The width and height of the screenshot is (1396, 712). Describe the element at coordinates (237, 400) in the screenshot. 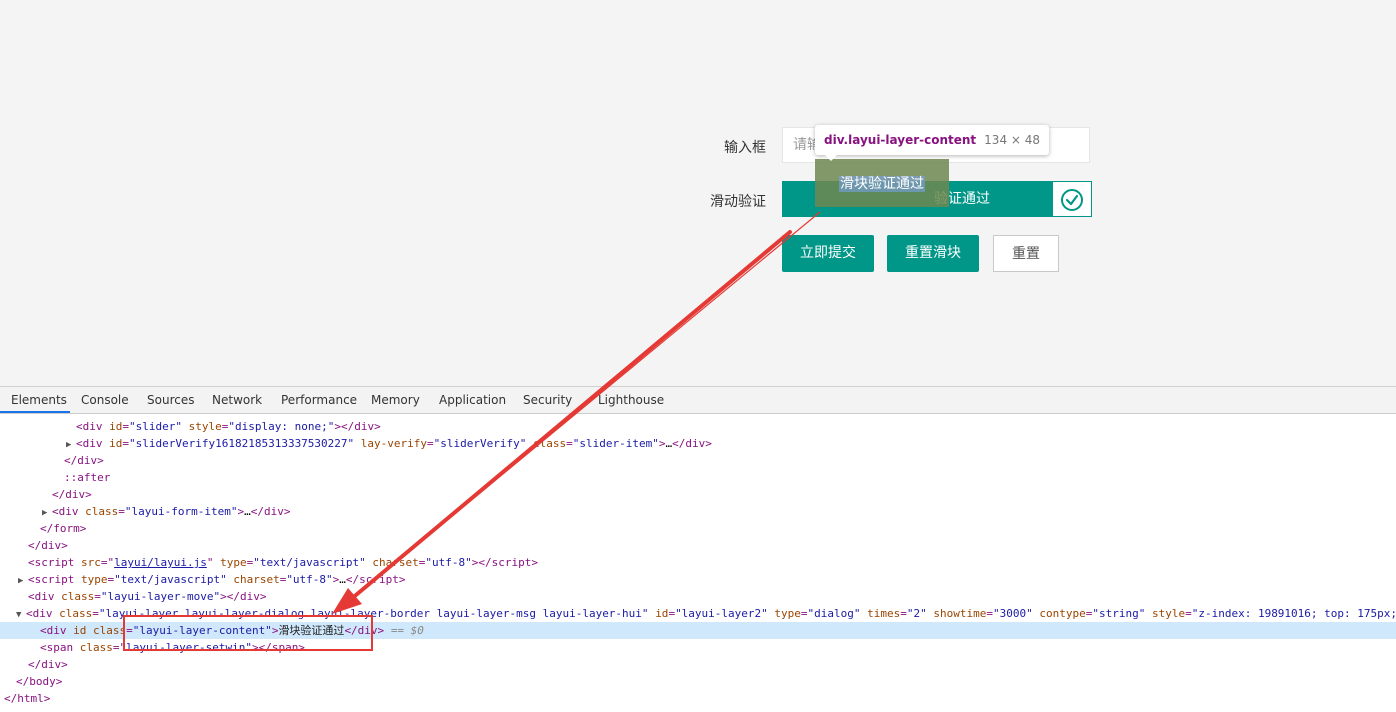

I see `tab-network: Network` at that location.